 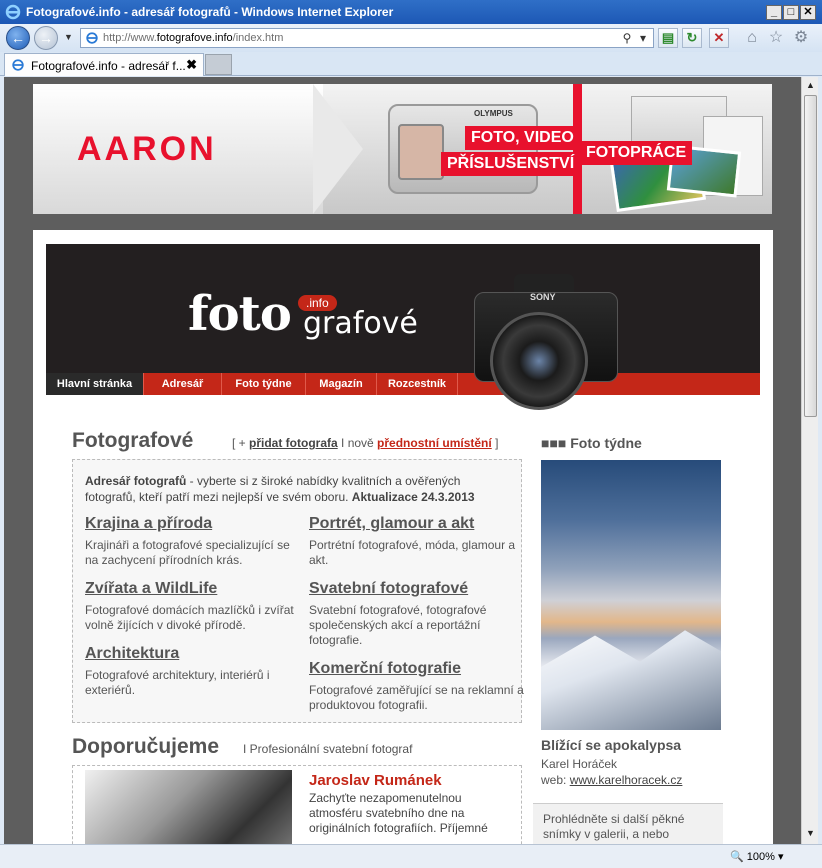 I want to click on section-title-doporucujeme: Doporučujeme, so click(x=146, y=746).